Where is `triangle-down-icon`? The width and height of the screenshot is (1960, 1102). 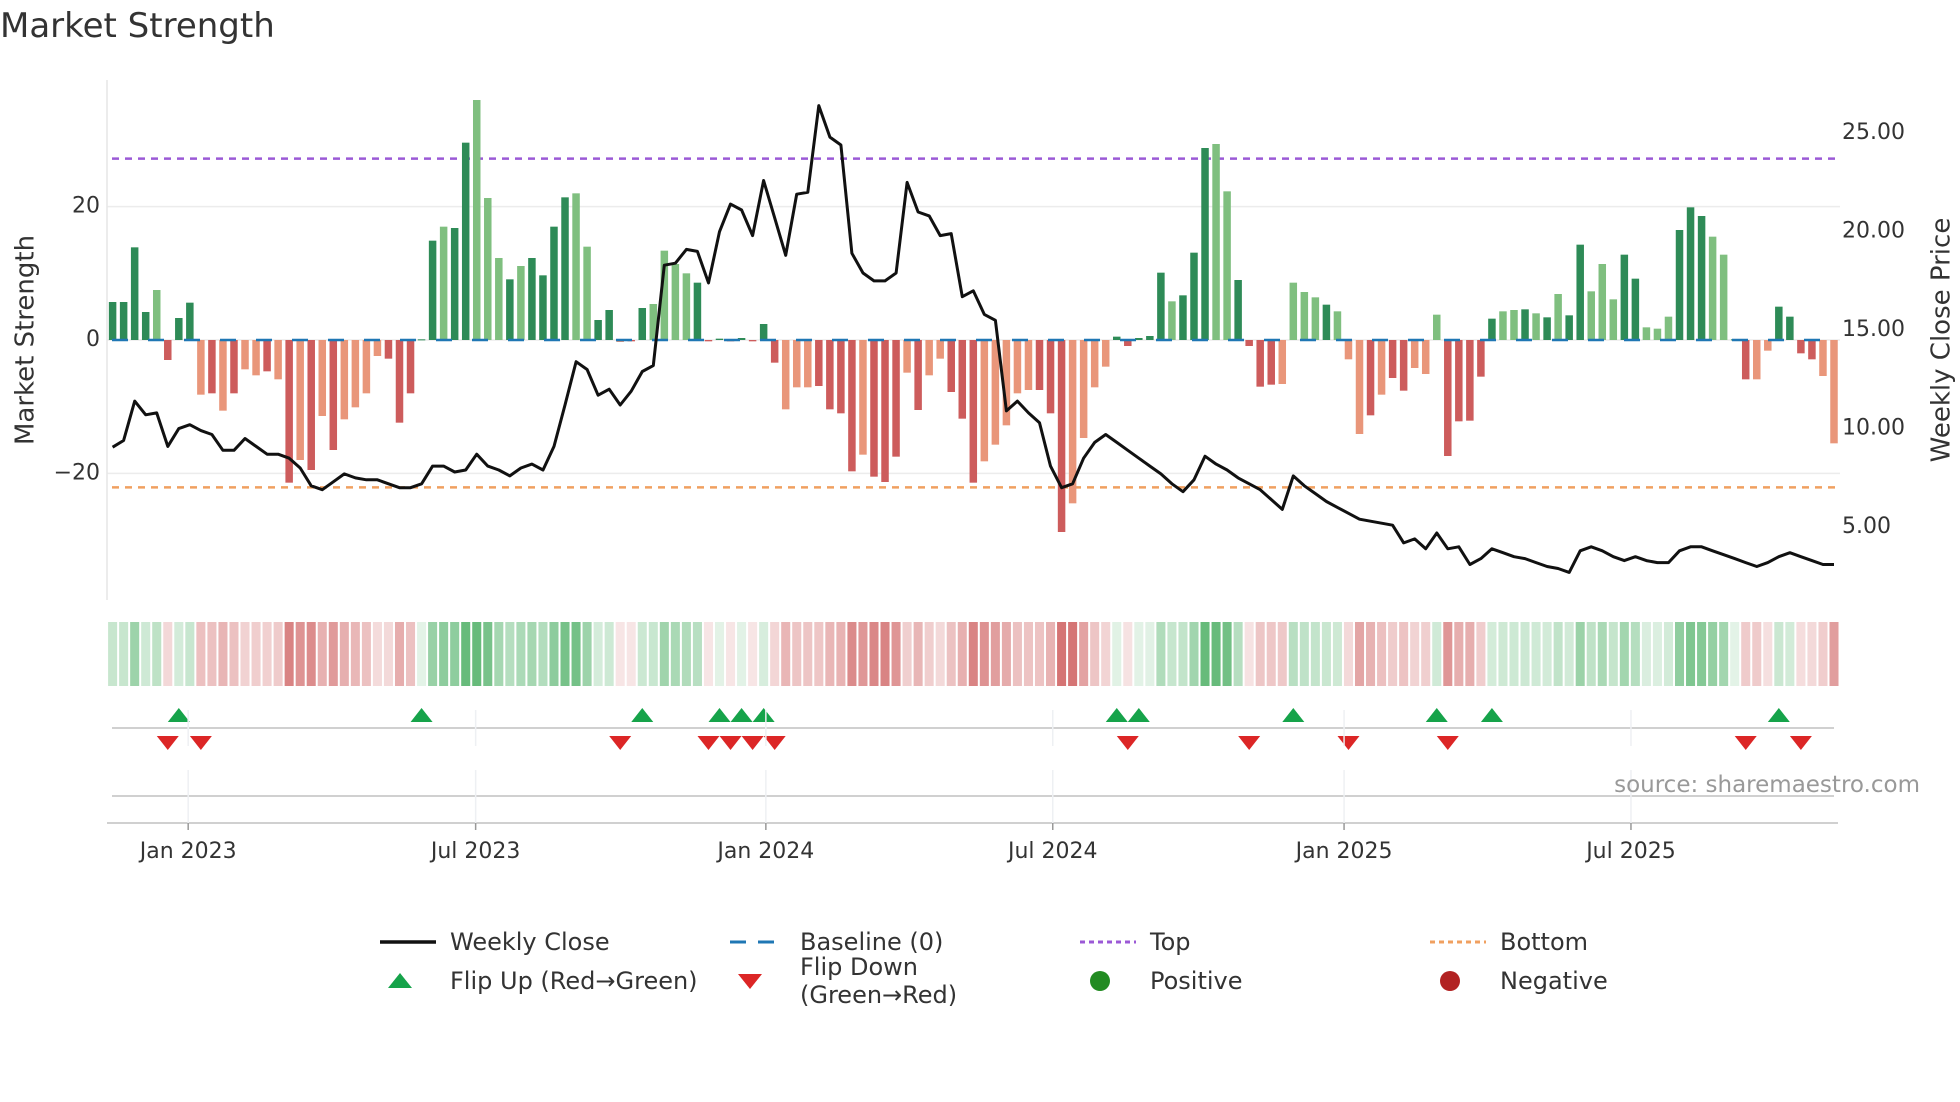
triangle-down-icon is located at coordinates (758, 981).